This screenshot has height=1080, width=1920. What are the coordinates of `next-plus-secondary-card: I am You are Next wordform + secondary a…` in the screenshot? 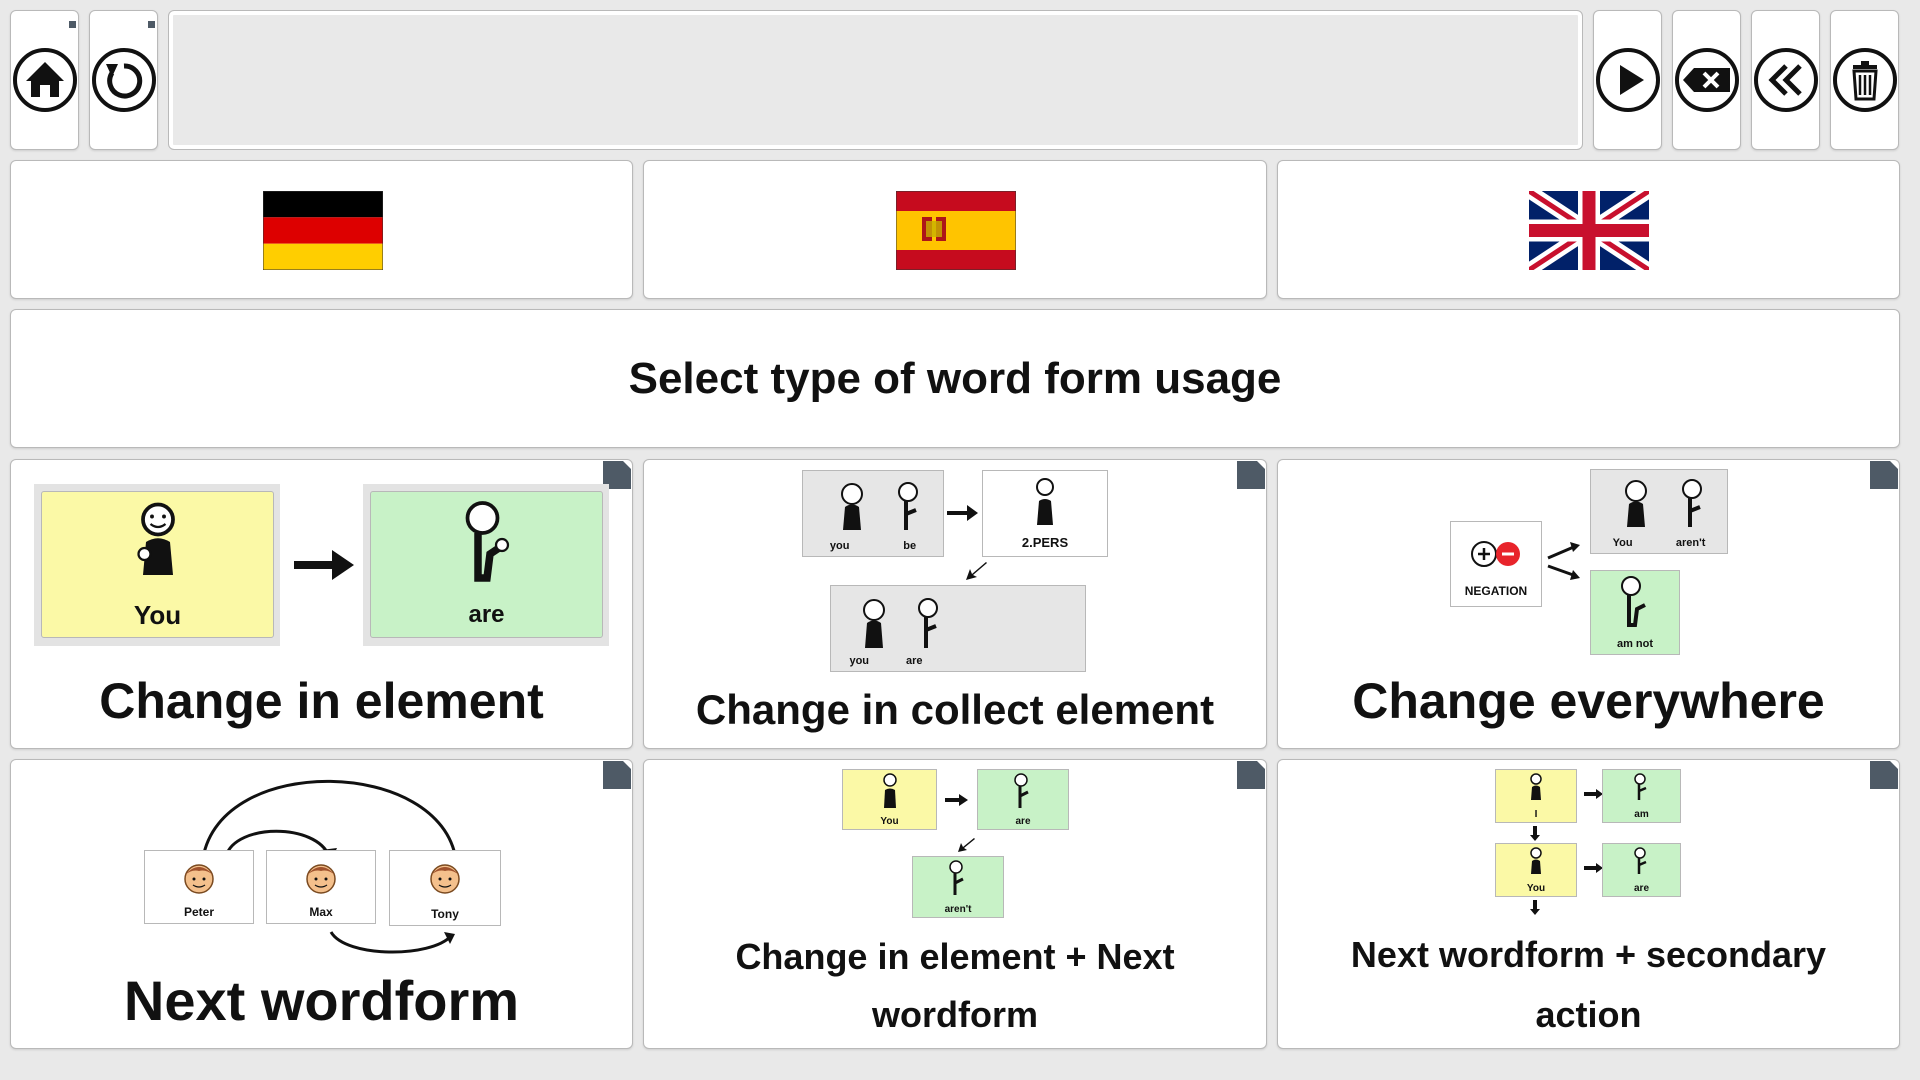 It's located at (1588, 904).